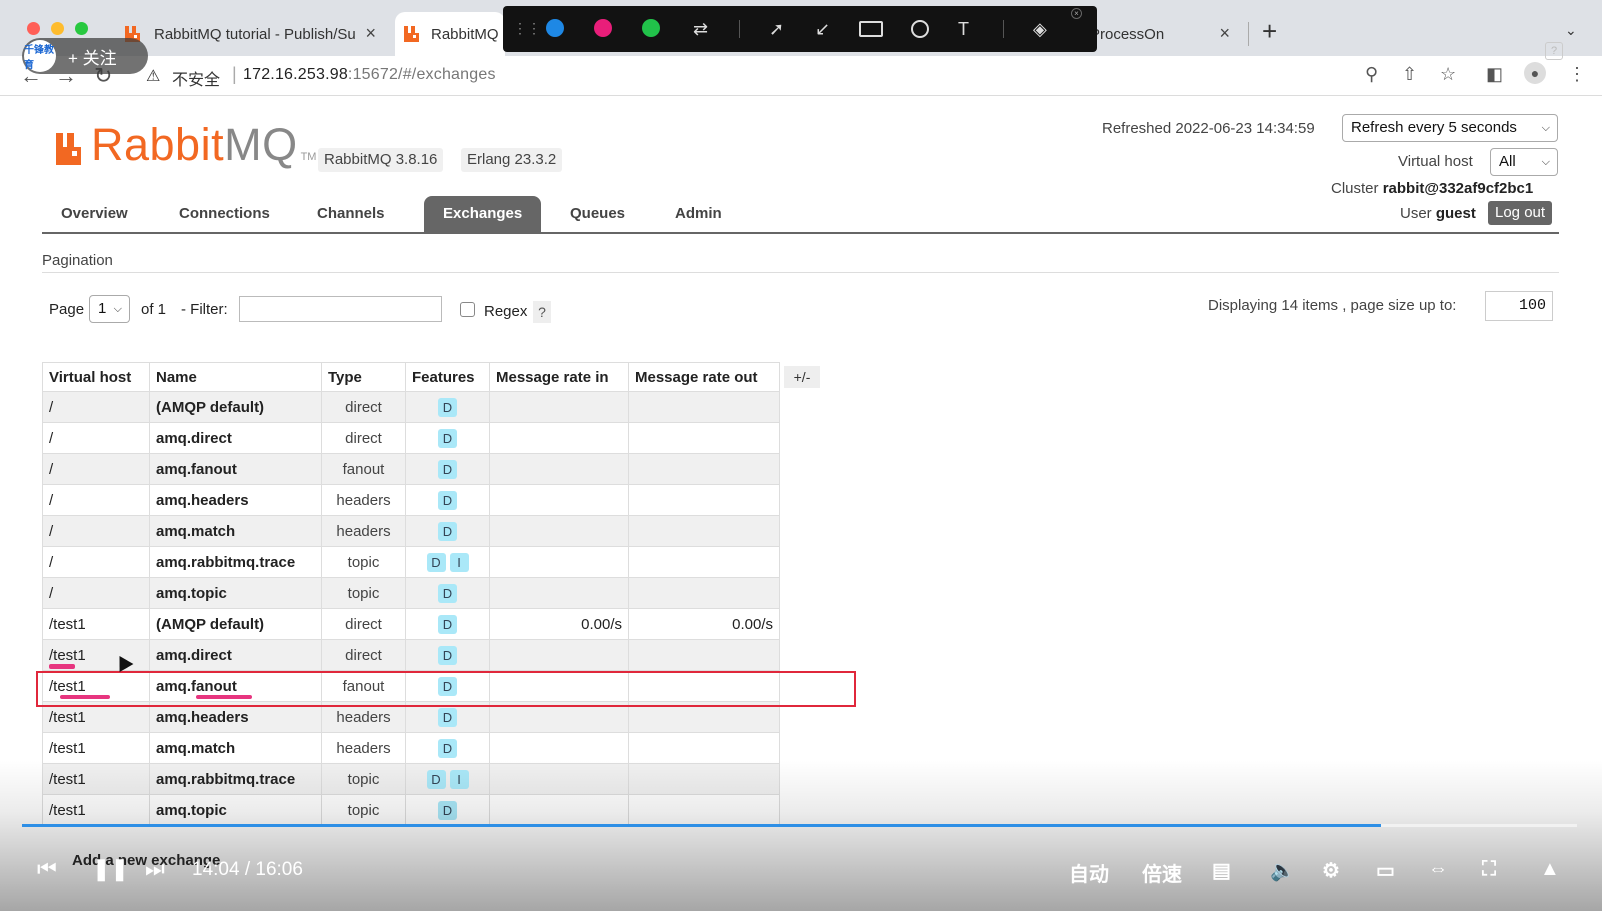 Image resolution: width=1602 pixels, height=911 pixels. What do you see at coordinates (698, 214) in the screenshot?
I see `tab-admin: Admin` at bounding box center [698, 214].